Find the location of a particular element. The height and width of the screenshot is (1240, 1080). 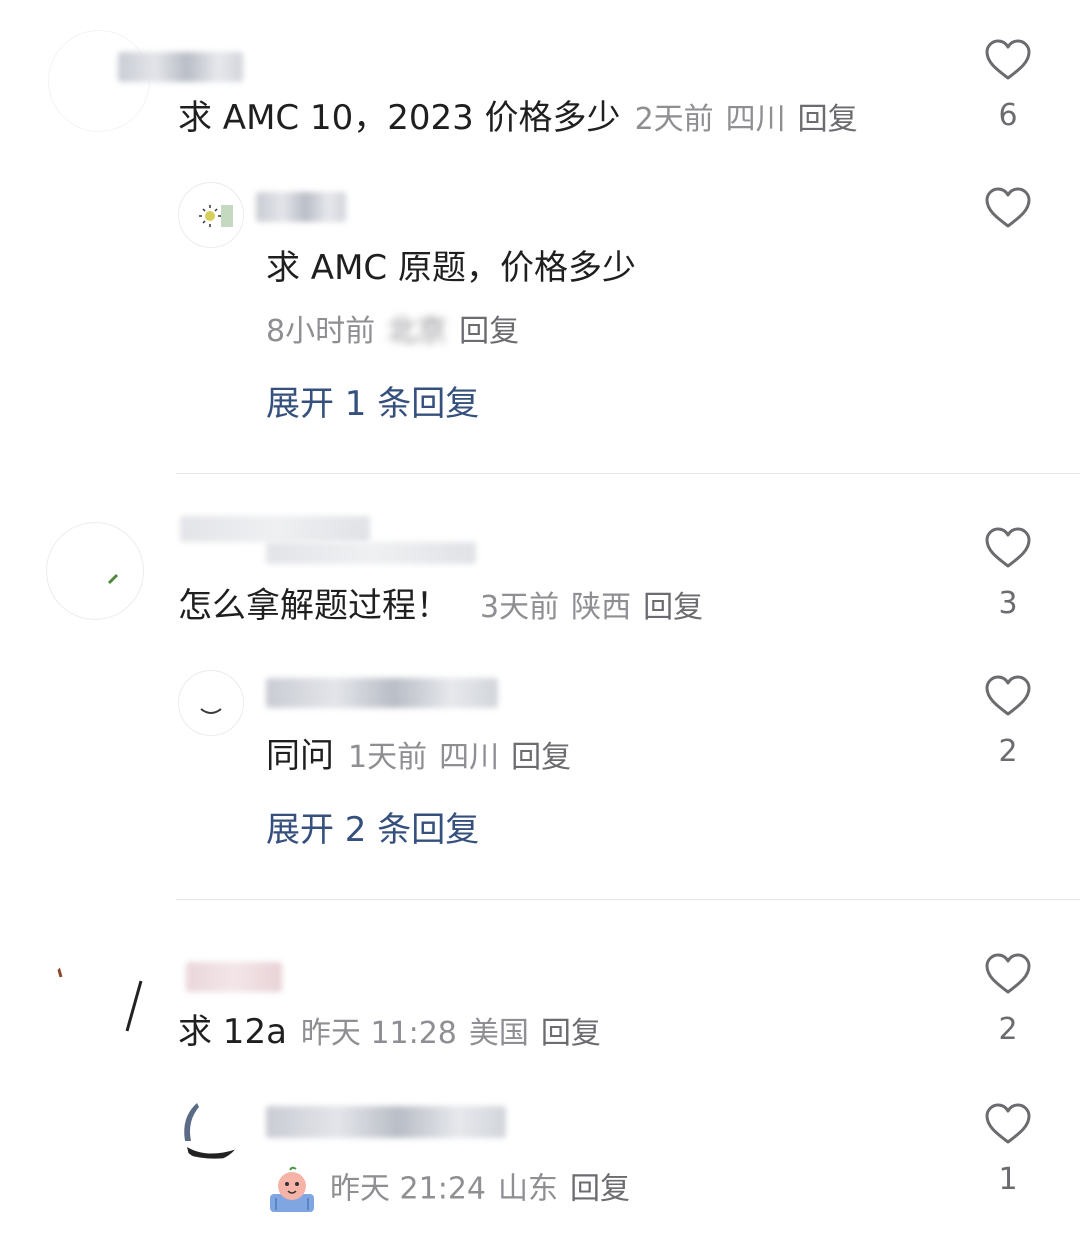

comment-meta: 3天前 陕西 回复 is located at coordinates (591, 607).